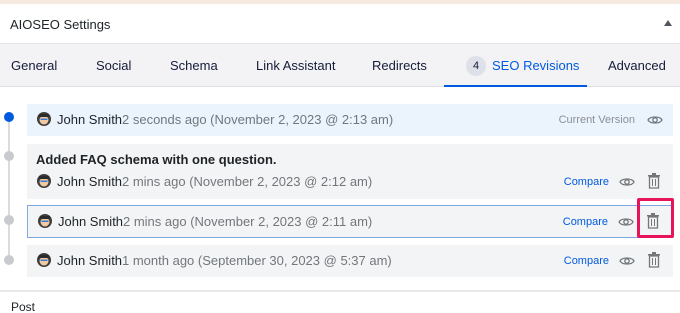 The image size is (680, 313). I want to click on tab-general: General, so click(34, 65).